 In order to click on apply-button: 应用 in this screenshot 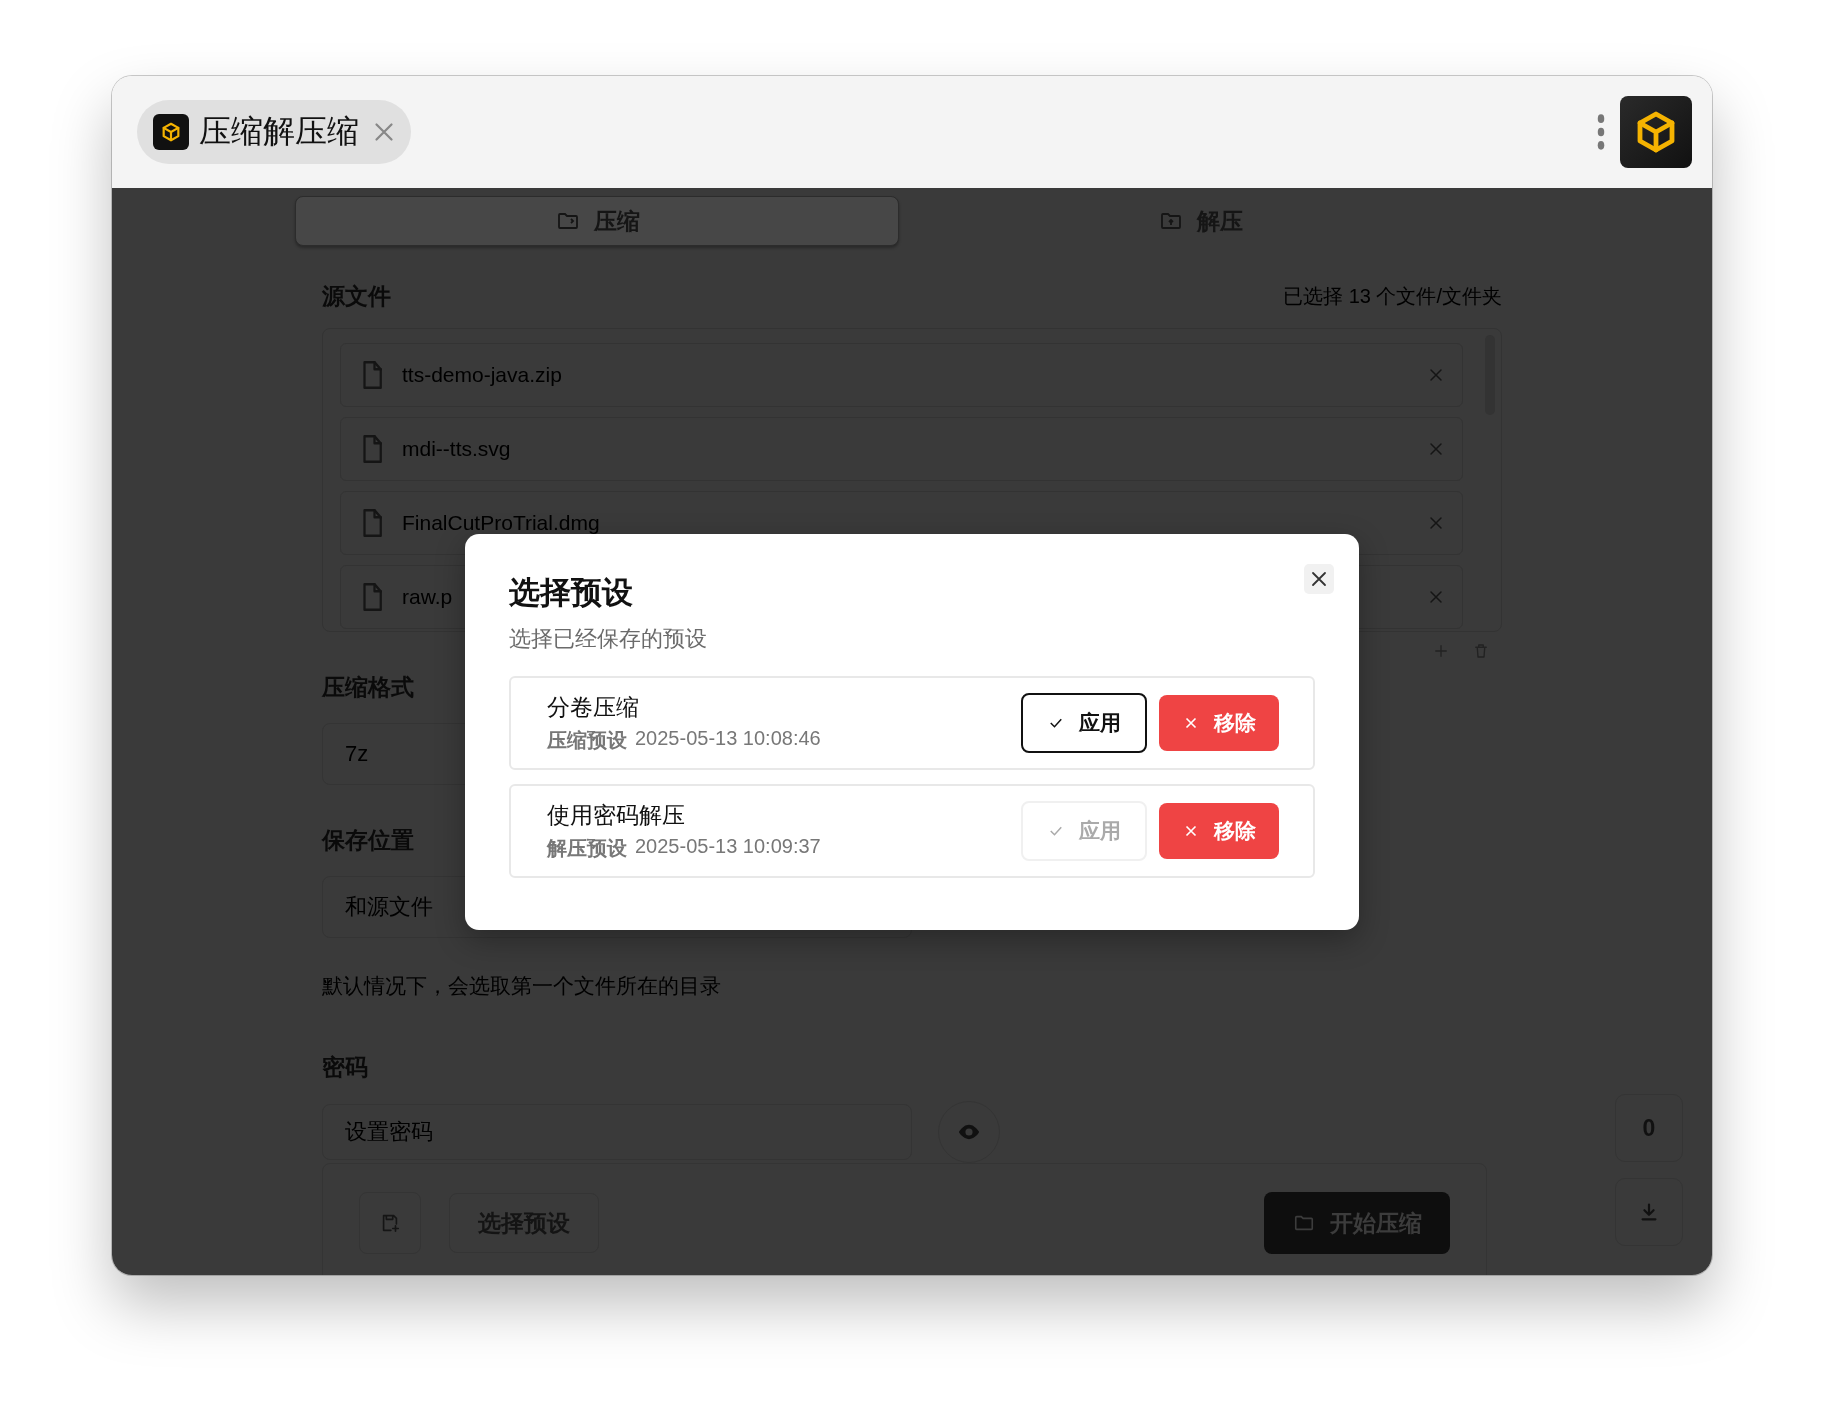, I will do `click(1084, 723)`.